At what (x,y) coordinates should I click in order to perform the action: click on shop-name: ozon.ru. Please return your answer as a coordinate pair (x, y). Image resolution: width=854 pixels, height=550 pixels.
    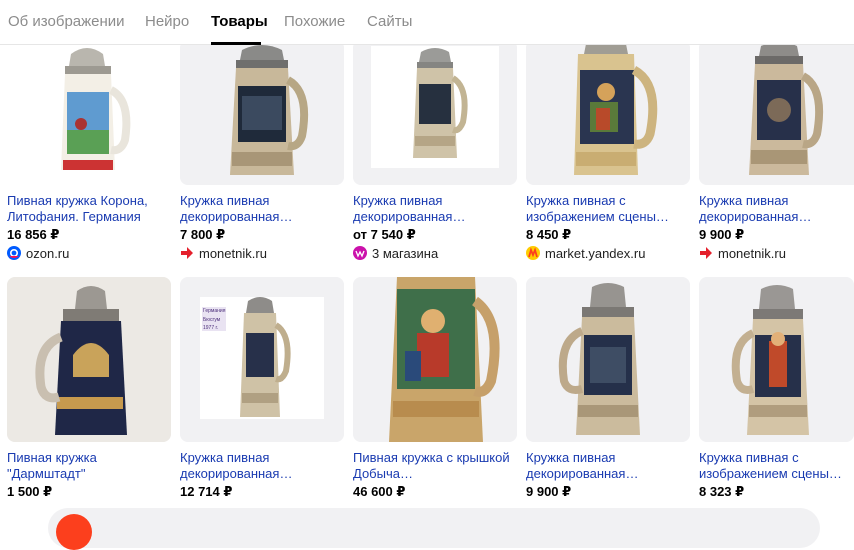
    Looking at the image, I should click on (48, 253).